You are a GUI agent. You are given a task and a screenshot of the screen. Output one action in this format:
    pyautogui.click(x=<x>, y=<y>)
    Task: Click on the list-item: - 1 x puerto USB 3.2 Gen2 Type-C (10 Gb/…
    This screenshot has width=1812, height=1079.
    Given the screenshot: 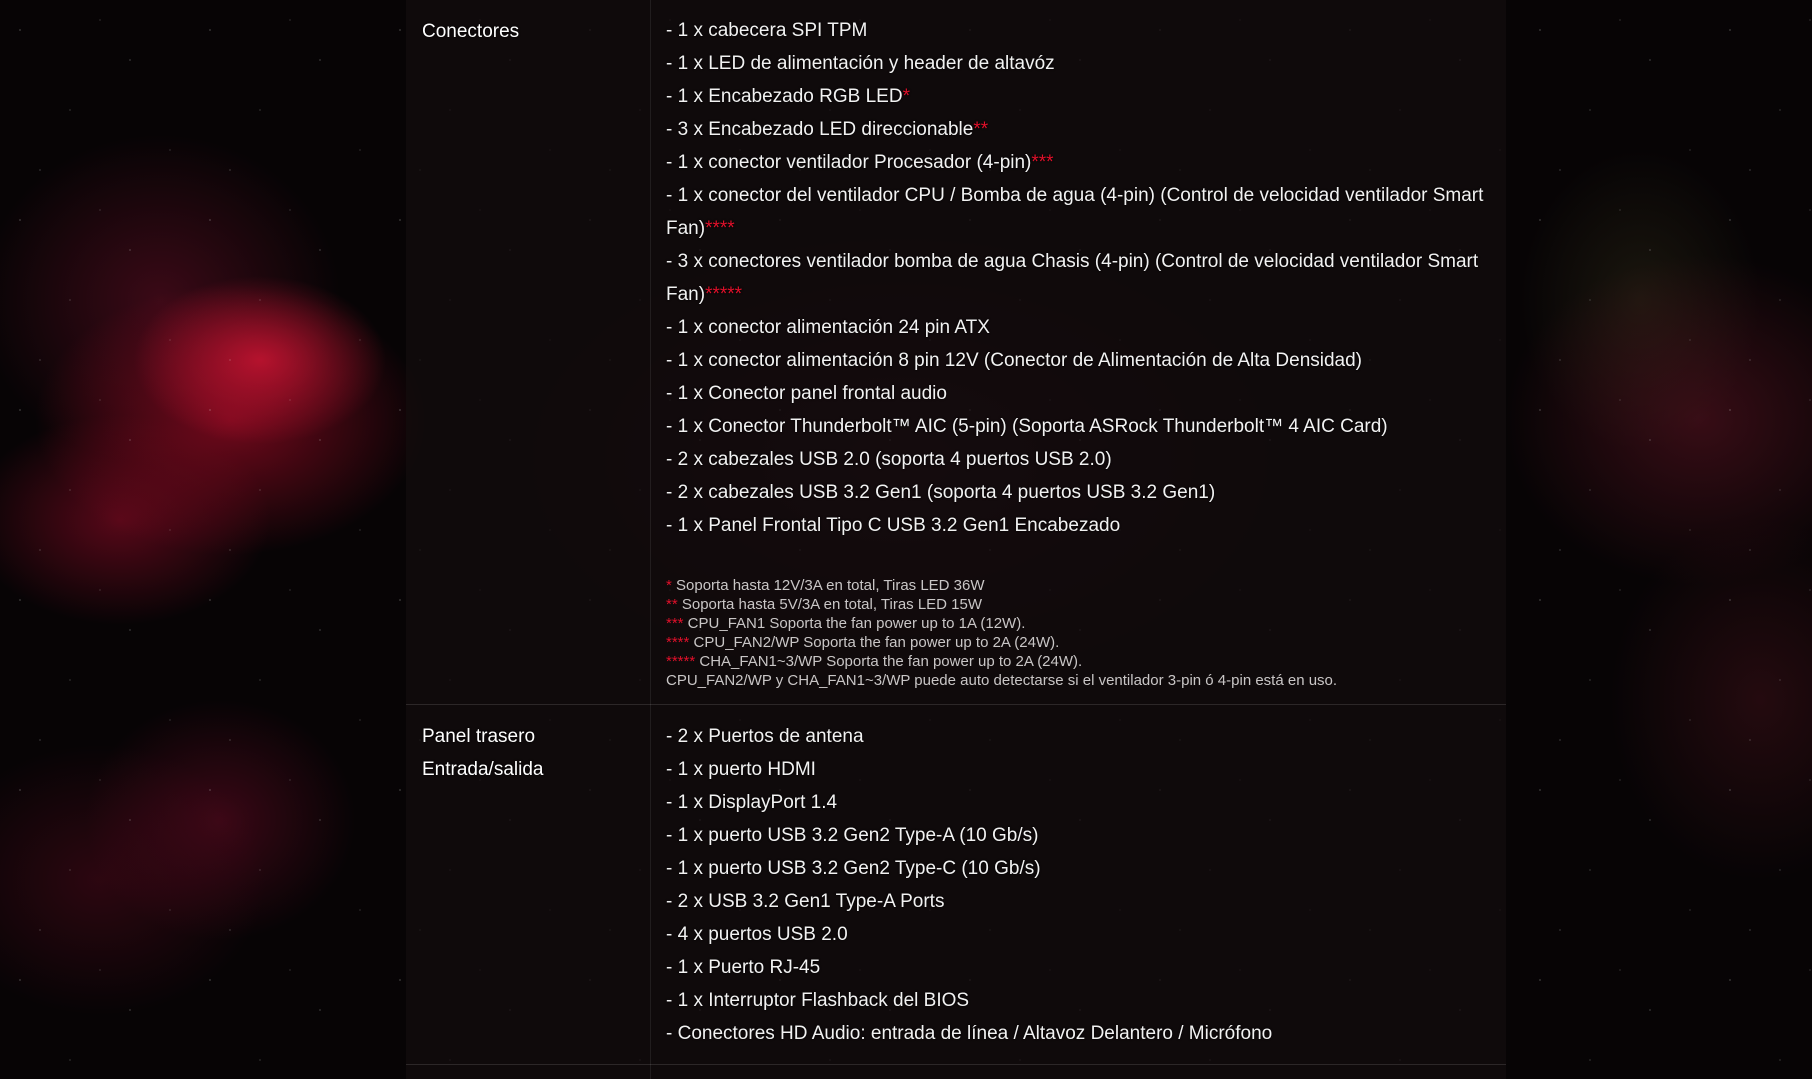 What is the action you would take?
    pyautogui.click(x=853, y=868)
    